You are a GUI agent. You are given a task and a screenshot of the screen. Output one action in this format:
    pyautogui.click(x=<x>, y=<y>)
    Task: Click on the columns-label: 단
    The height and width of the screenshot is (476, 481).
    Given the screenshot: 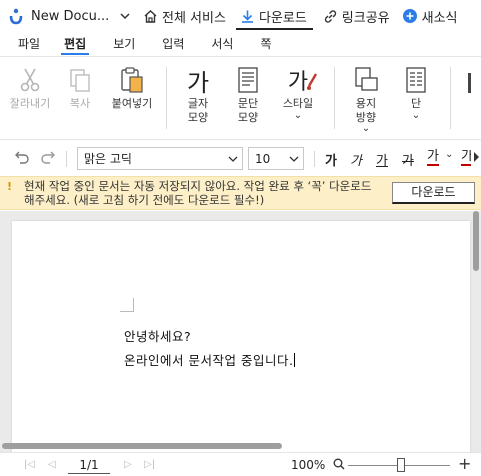 What is the action you would take?
    pyautogui.click(x=416, y=103)
    